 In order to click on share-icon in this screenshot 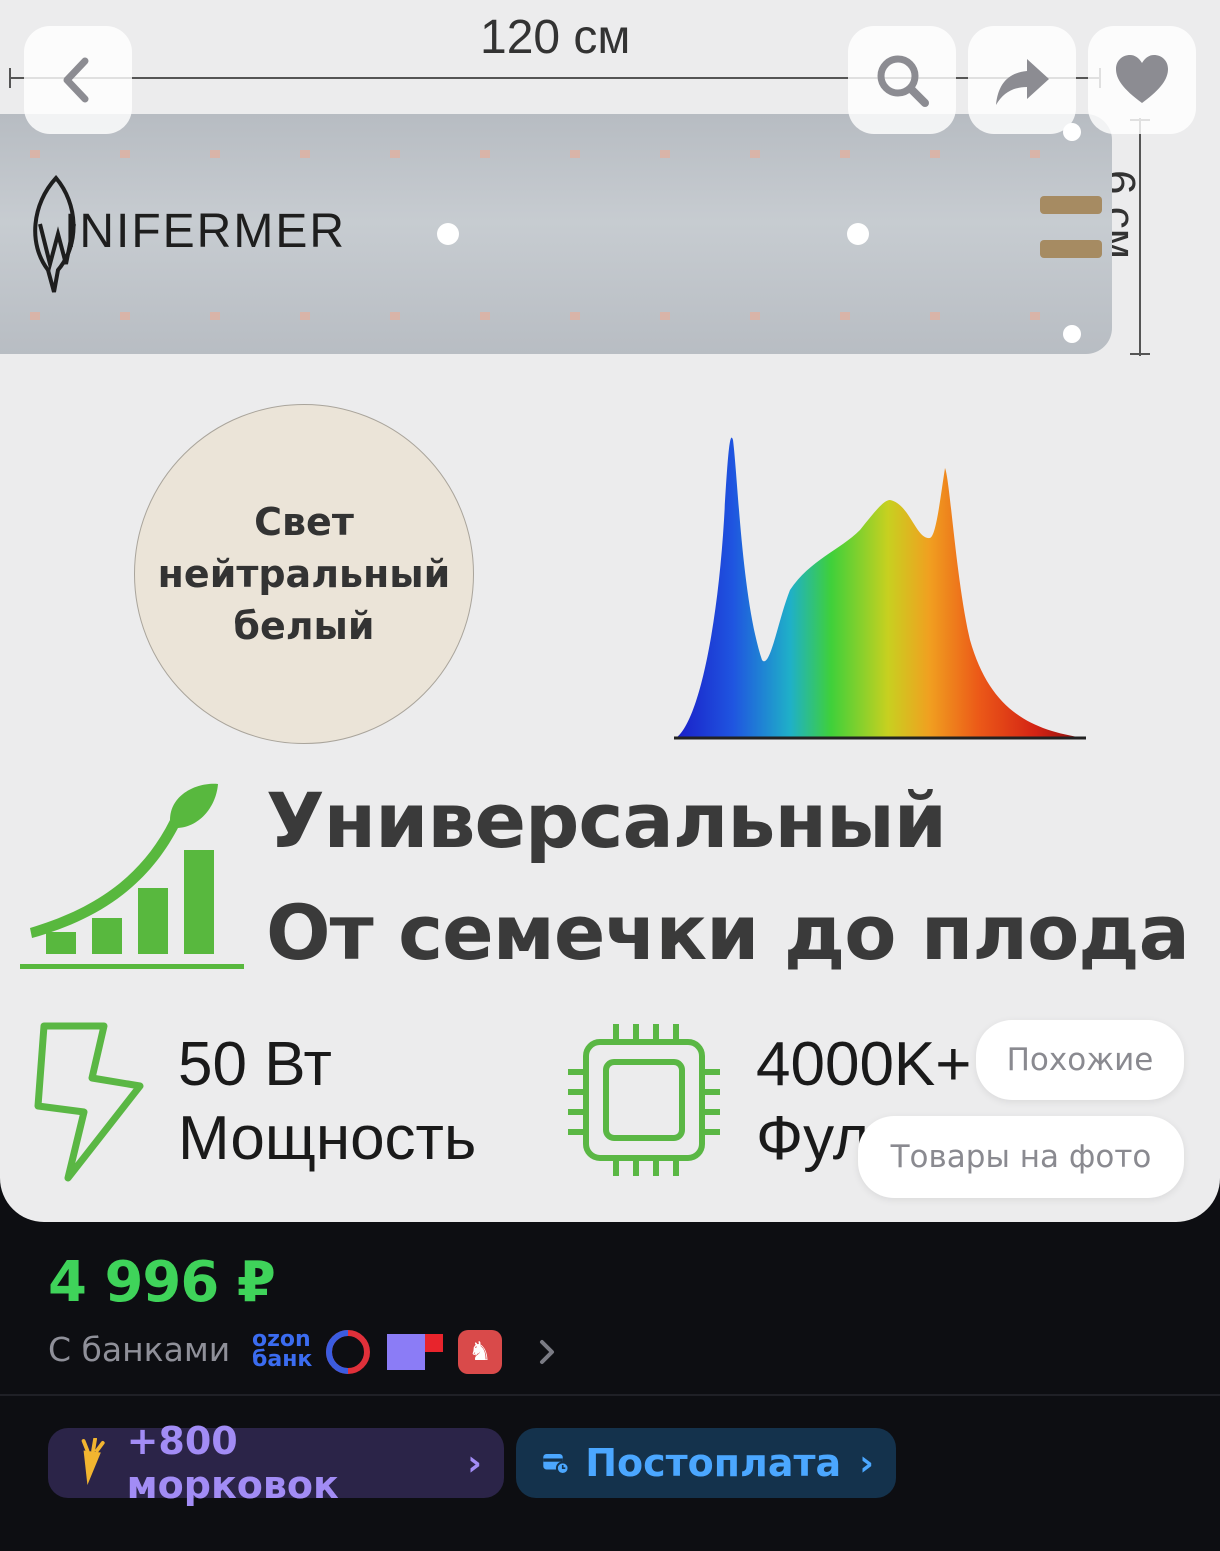, I will do `click(1022, 82)`.